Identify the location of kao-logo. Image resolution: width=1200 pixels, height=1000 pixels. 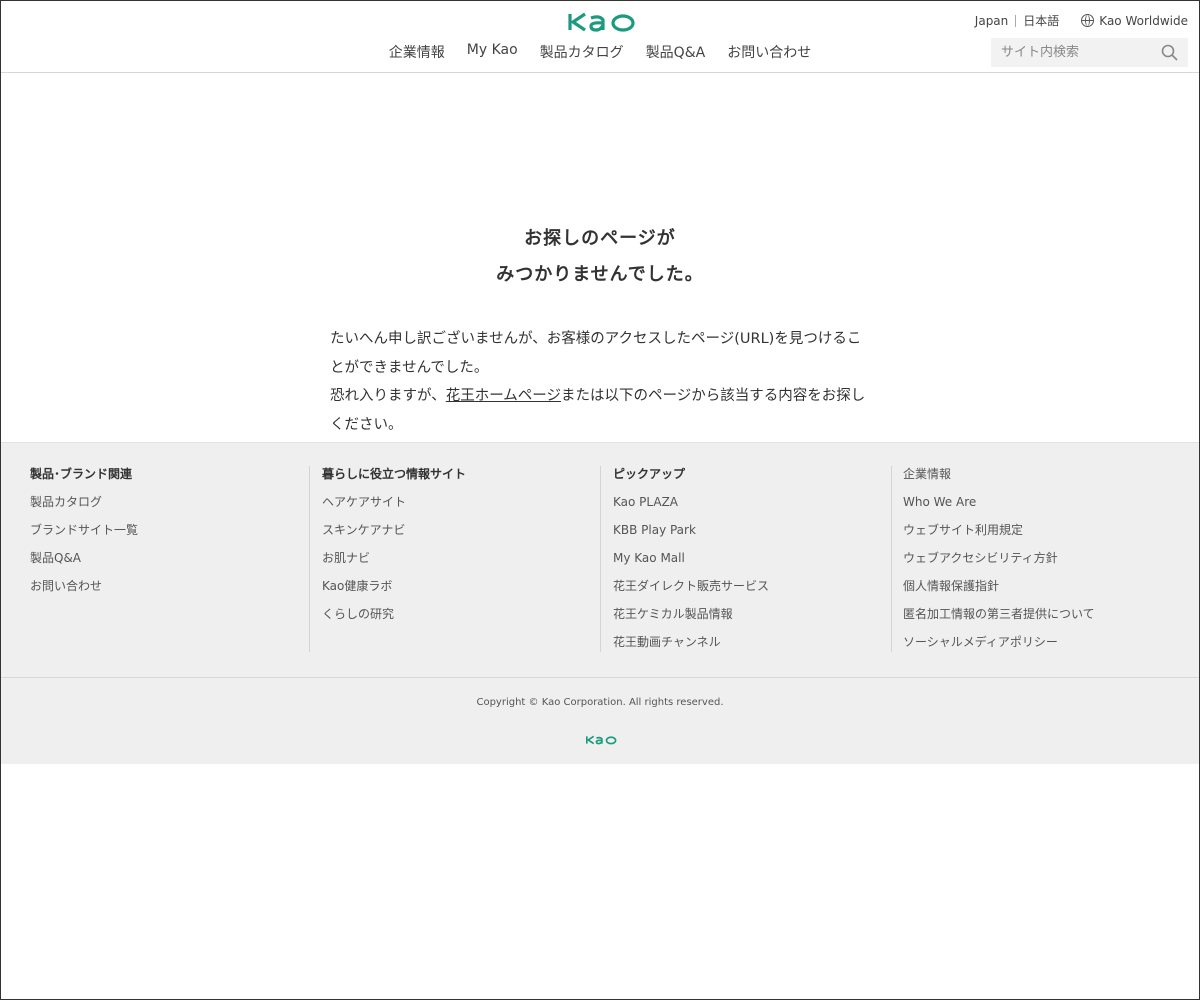
(601, 21).